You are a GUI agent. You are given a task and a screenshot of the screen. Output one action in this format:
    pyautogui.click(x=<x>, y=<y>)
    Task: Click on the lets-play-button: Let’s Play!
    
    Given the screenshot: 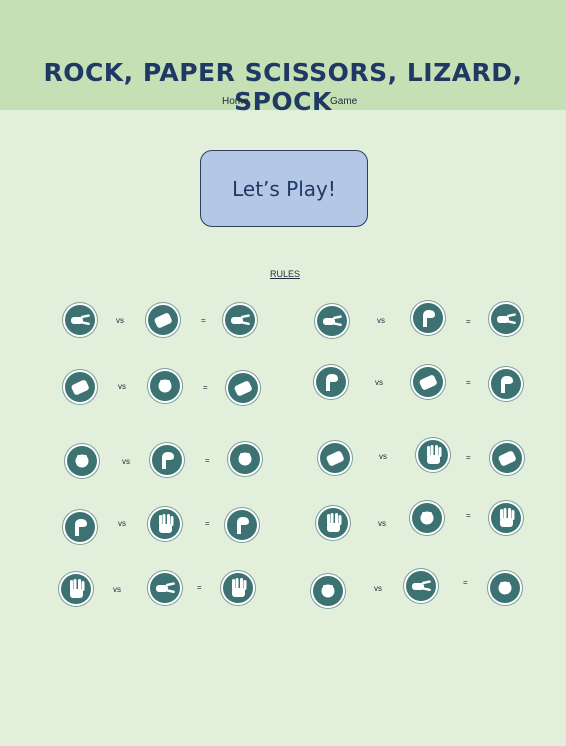 What is the action you would take?
    pyautogui.click(x=284, y=188)
    